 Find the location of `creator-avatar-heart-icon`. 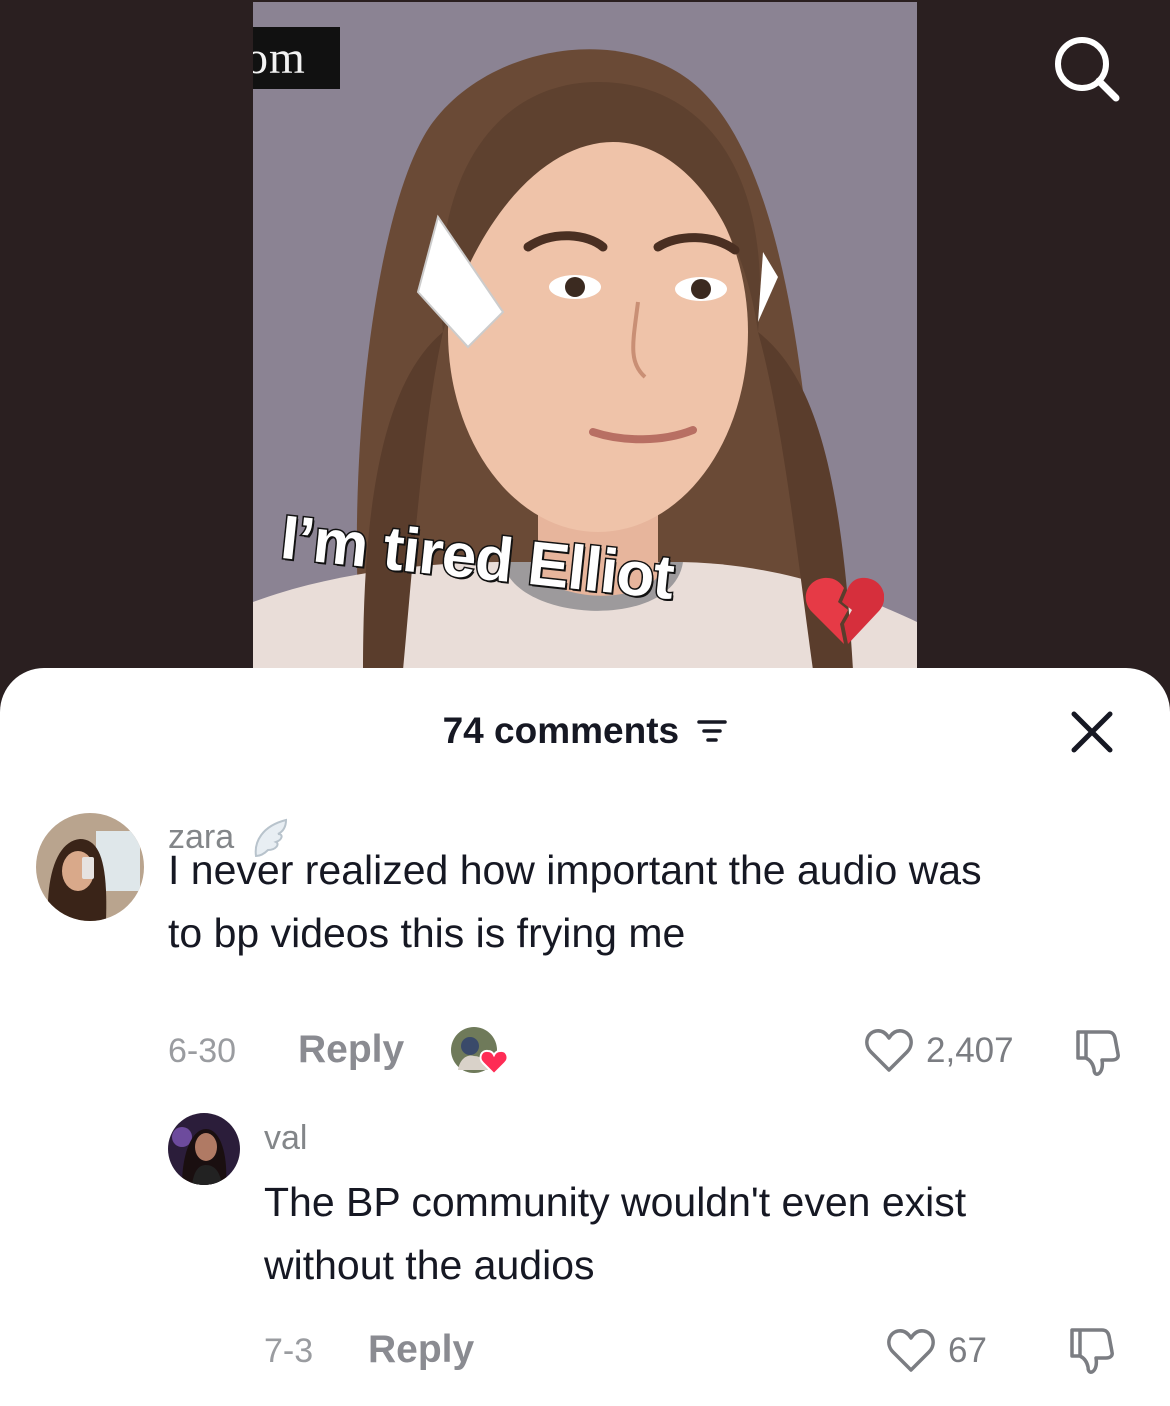

creator-avatar-heart-icon is located at coordinates (480, 1051).